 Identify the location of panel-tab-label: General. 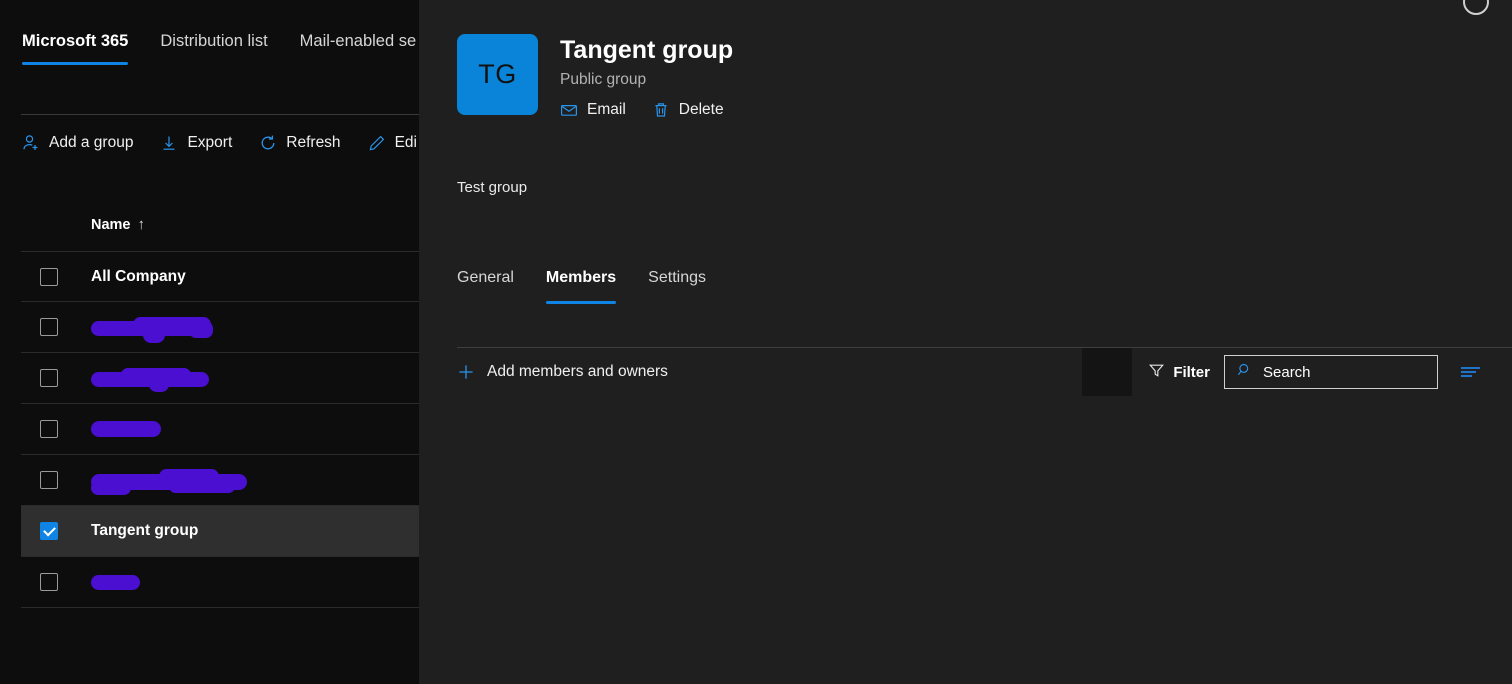
(485, 277).